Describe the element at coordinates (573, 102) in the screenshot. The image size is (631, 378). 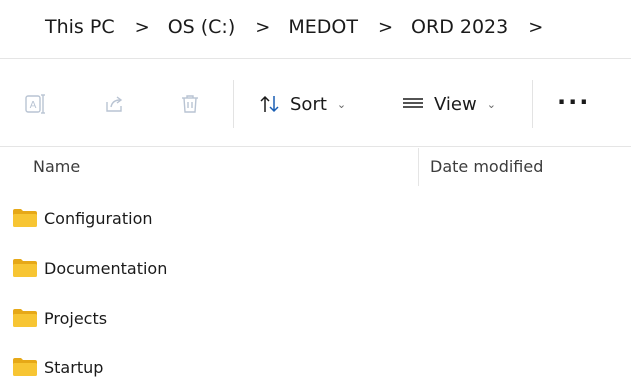
I see `more-options-button: ···` at that location.